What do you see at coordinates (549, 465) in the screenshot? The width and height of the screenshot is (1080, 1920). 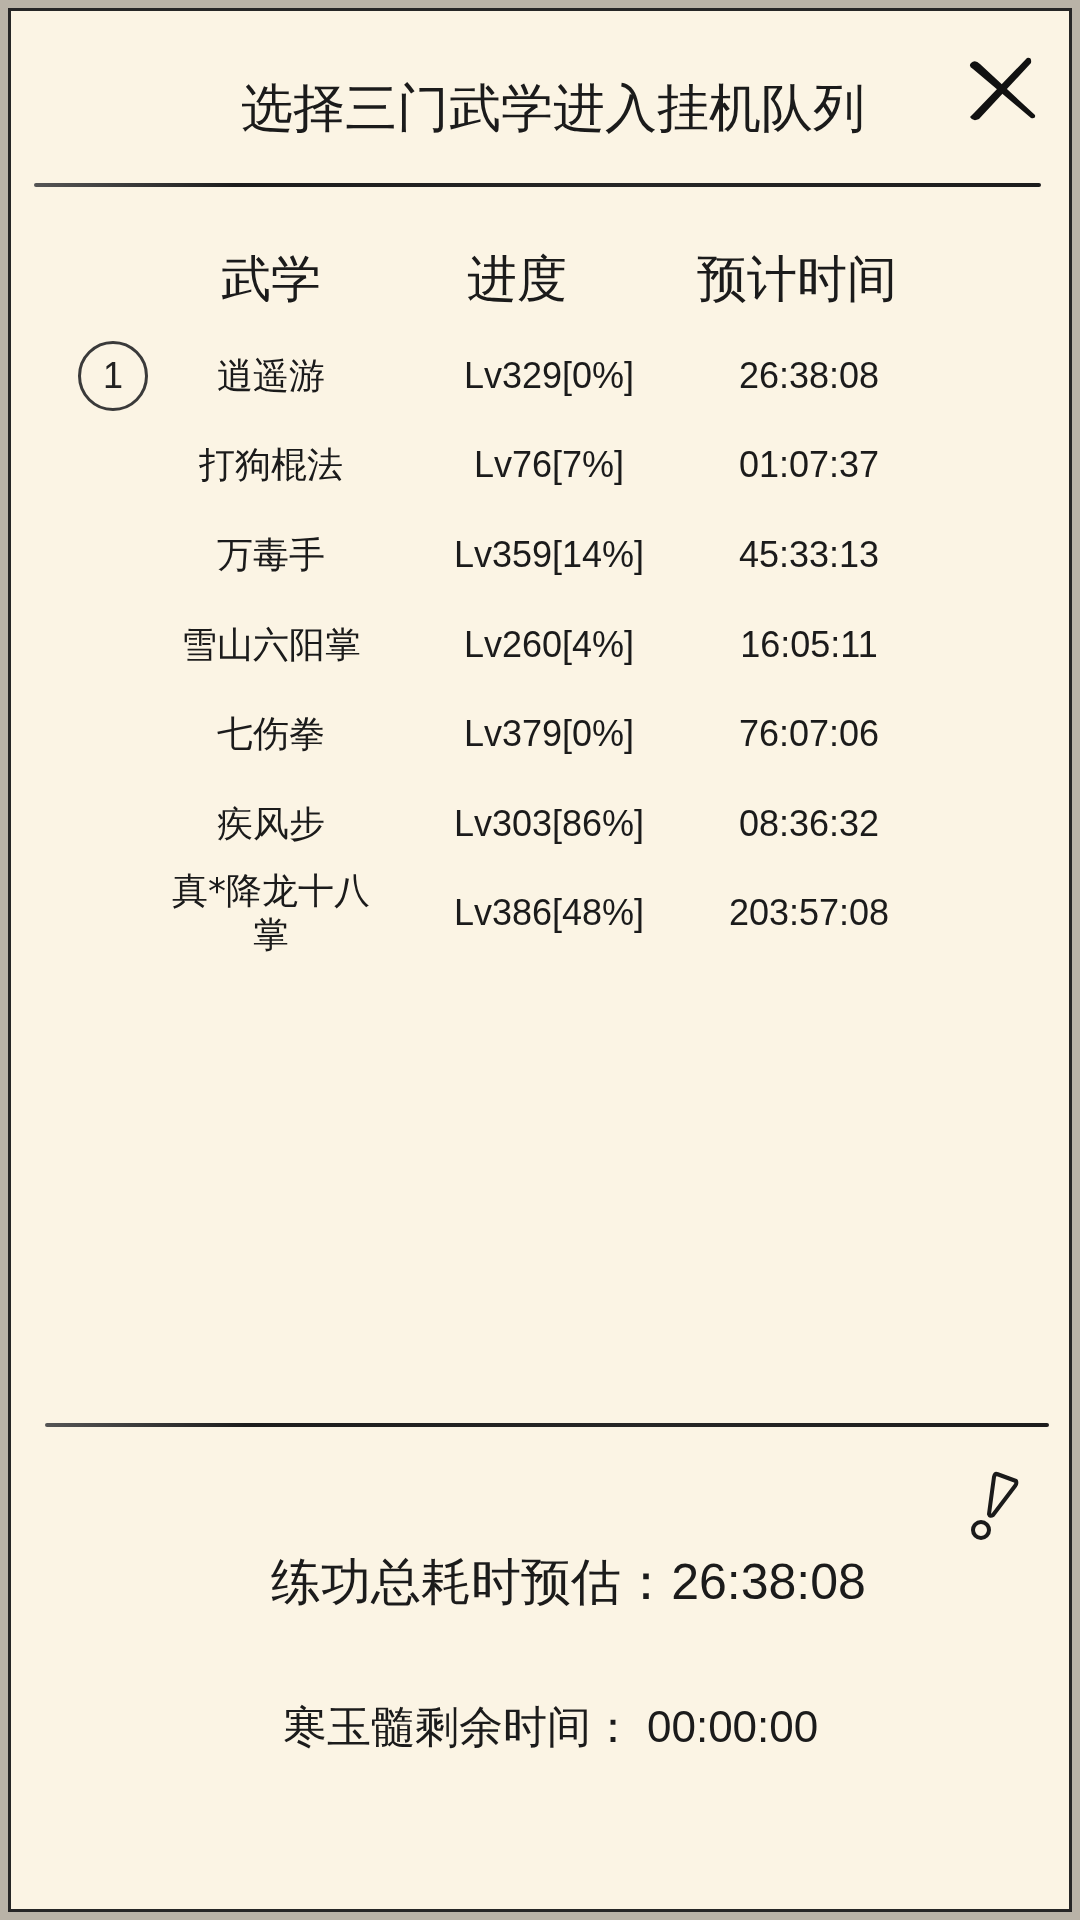 I see `skill-level-text: Lv76[7%]` at bounding box center [549, 465].